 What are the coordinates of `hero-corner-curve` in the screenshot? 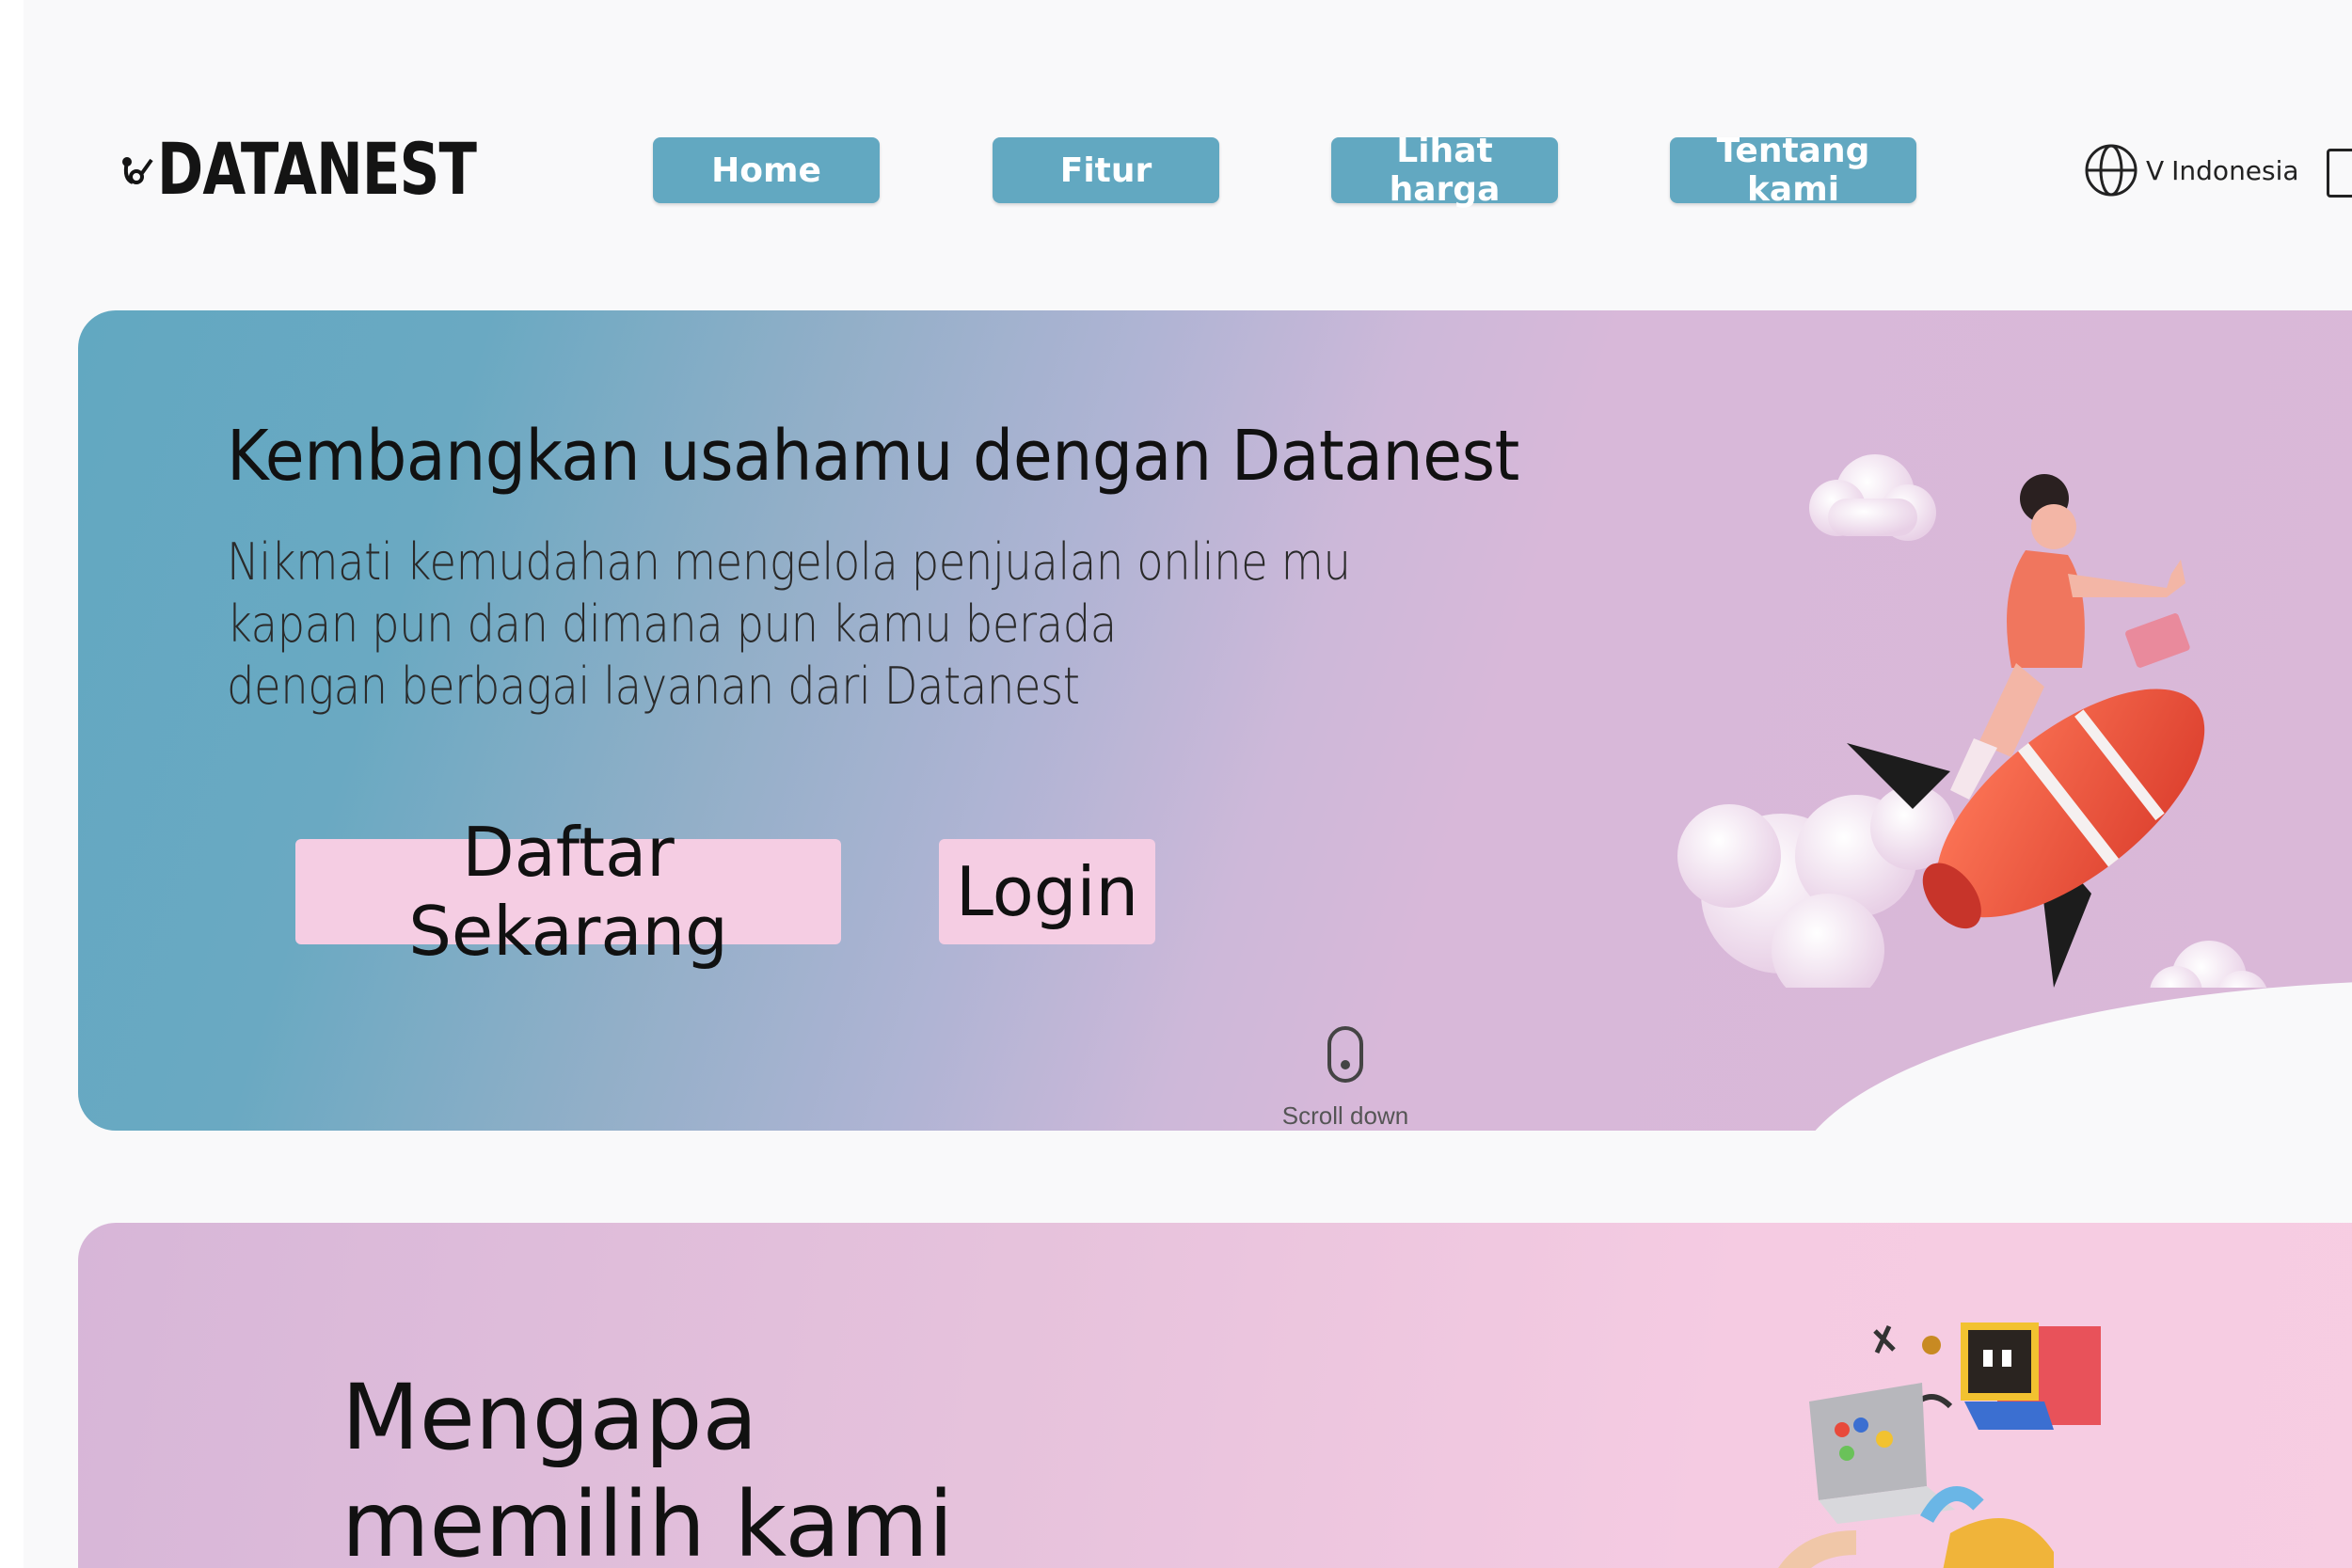 It's located at (2071, 1055).